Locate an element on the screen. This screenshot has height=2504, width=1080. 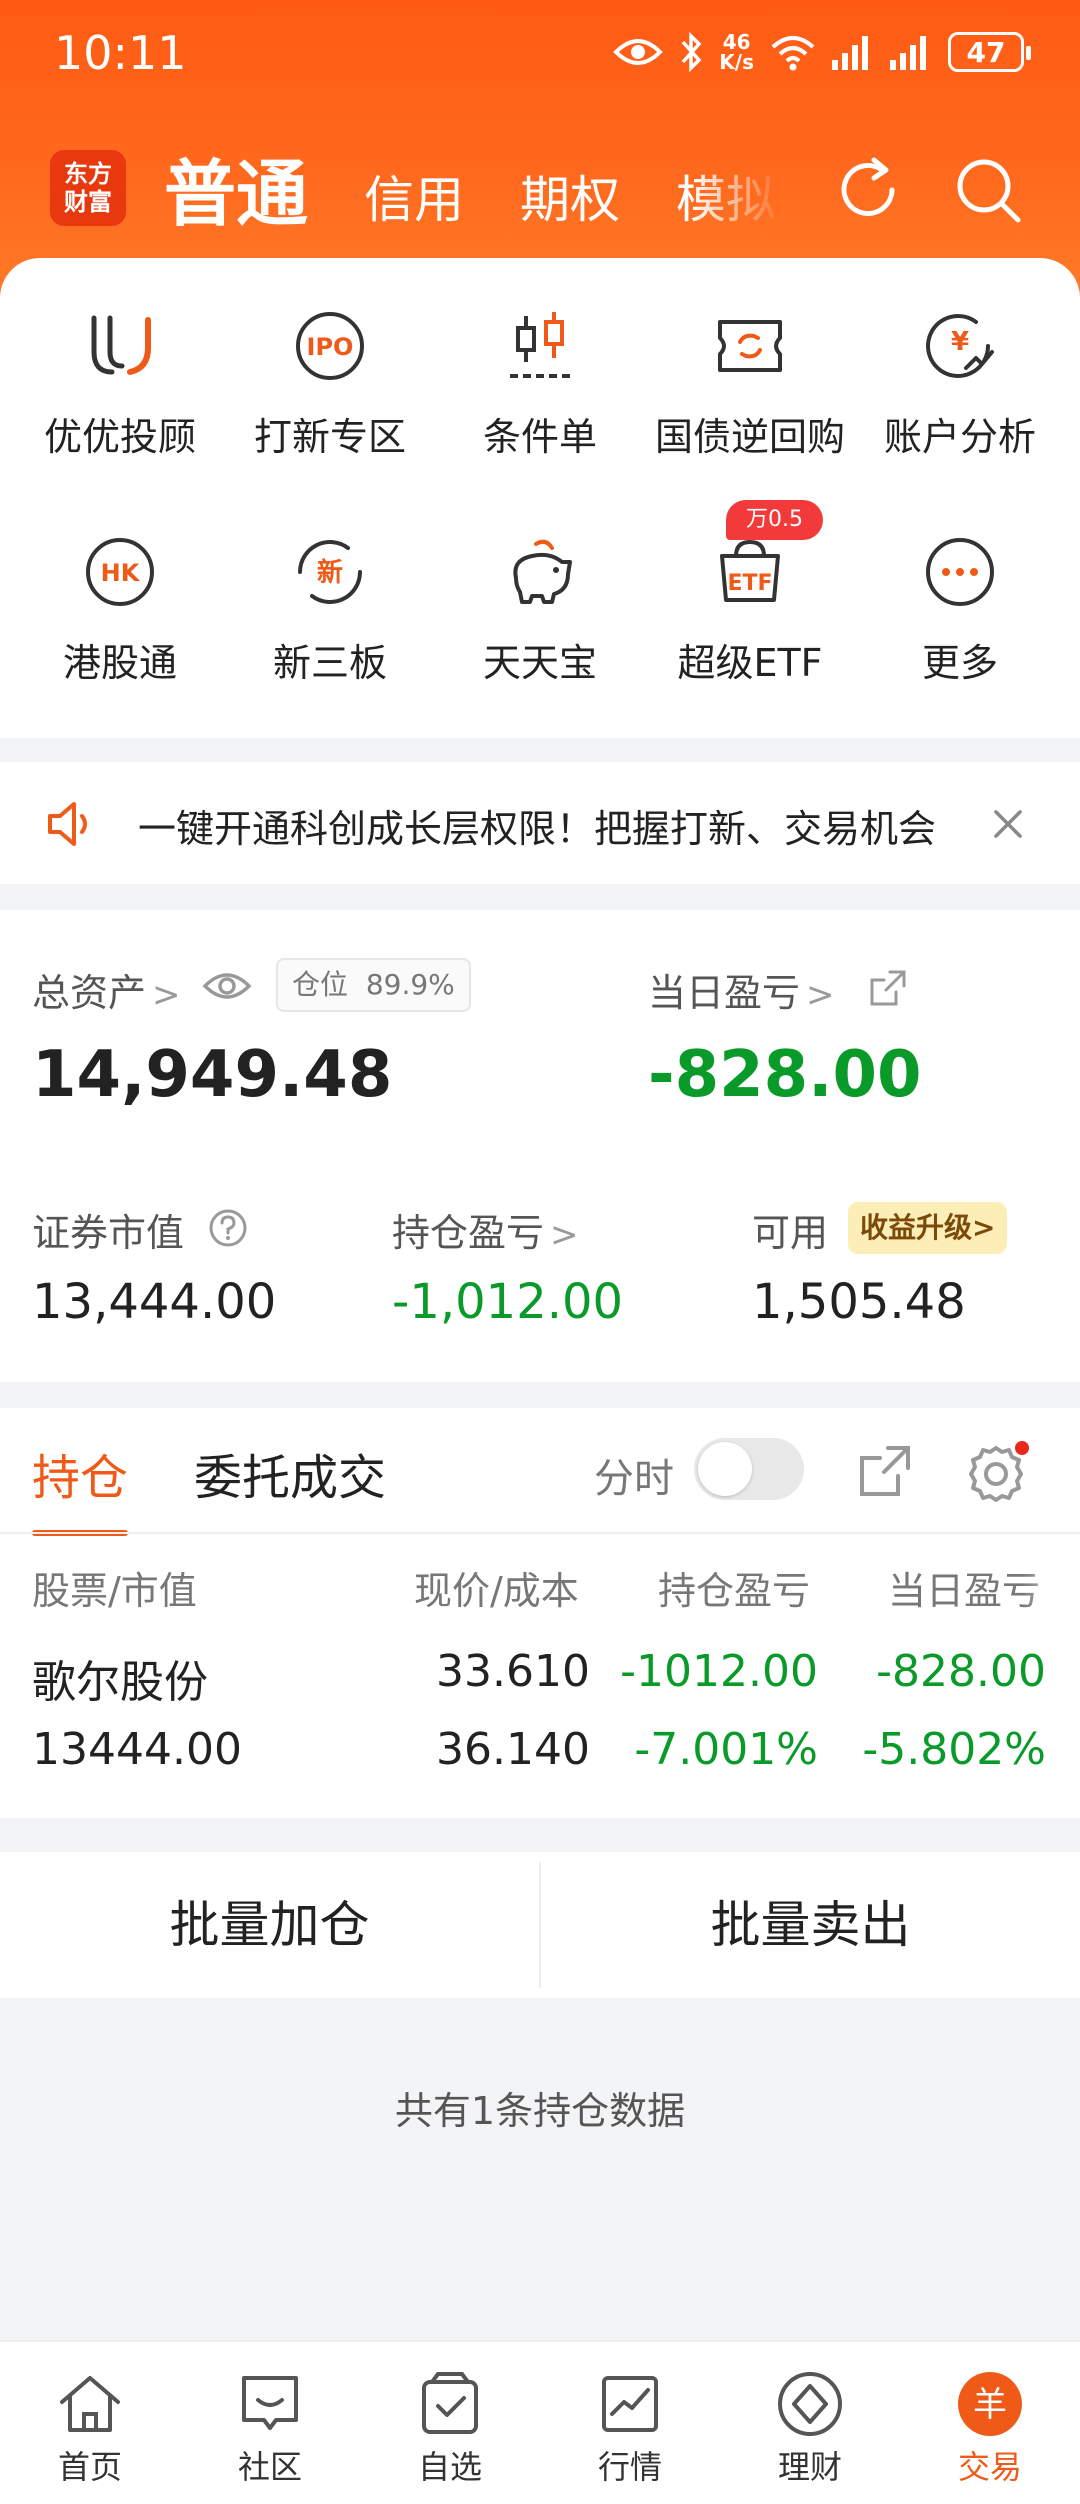
more-icon is located at coordinates (960, 572).